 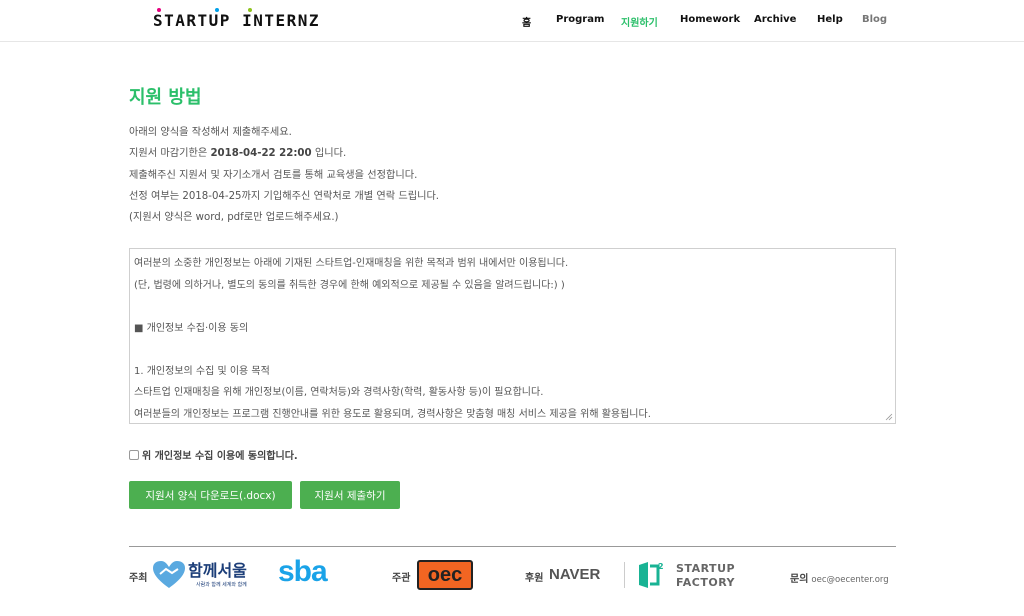 What do you see at coordinates (234, 218) in the screenshot?
I see `desc-line-5: (지원서 양식은 word, pdf로만 업로드해주세요.)` at bounding box center [234, 218].